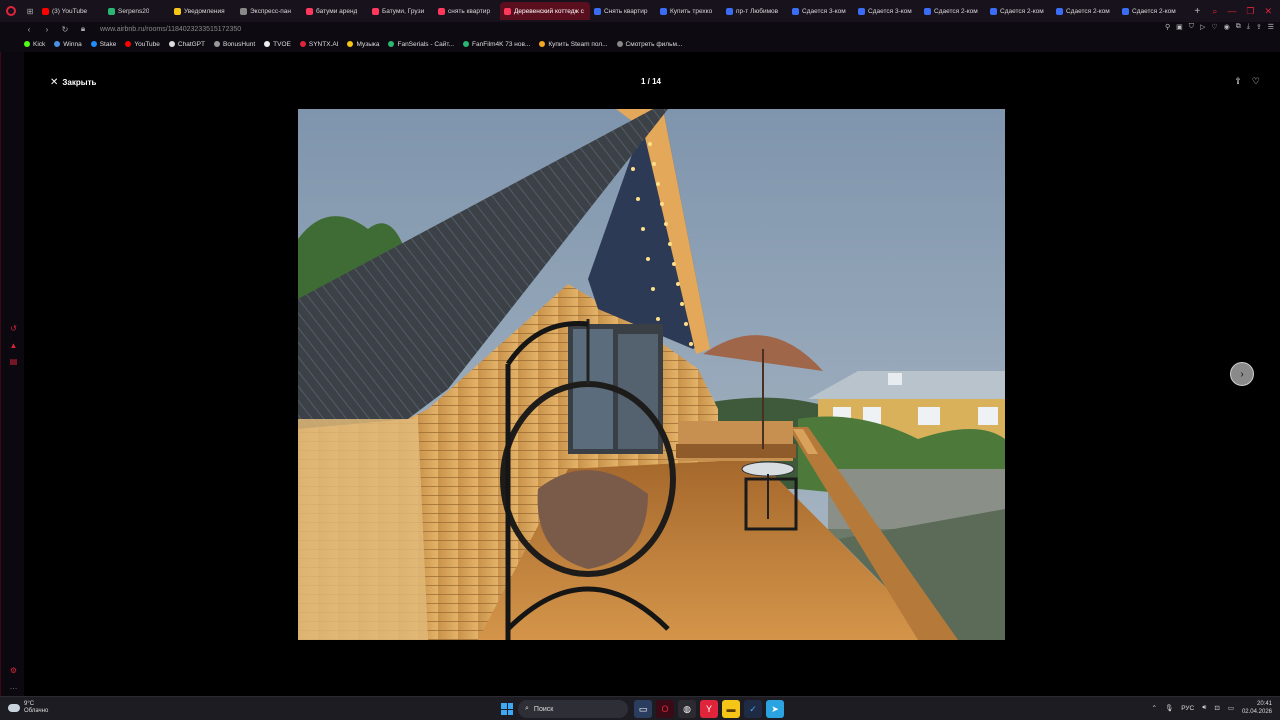 The height and width of the screenshot is (720, 1280). Describe the element at coordinates (1231, 11) in the screenshot. I see `minimize-button: —` at that location.